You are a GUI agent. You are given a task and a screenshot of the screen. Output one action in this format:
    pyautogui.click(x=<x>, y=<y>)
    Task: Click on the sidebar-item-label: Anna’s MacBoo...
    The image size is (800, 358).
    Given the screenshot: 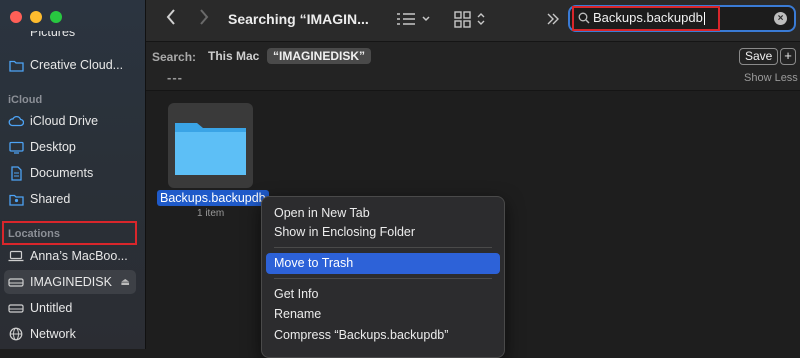 What is the action you would take?
    pyautogui.click(x=79, y=256)
    